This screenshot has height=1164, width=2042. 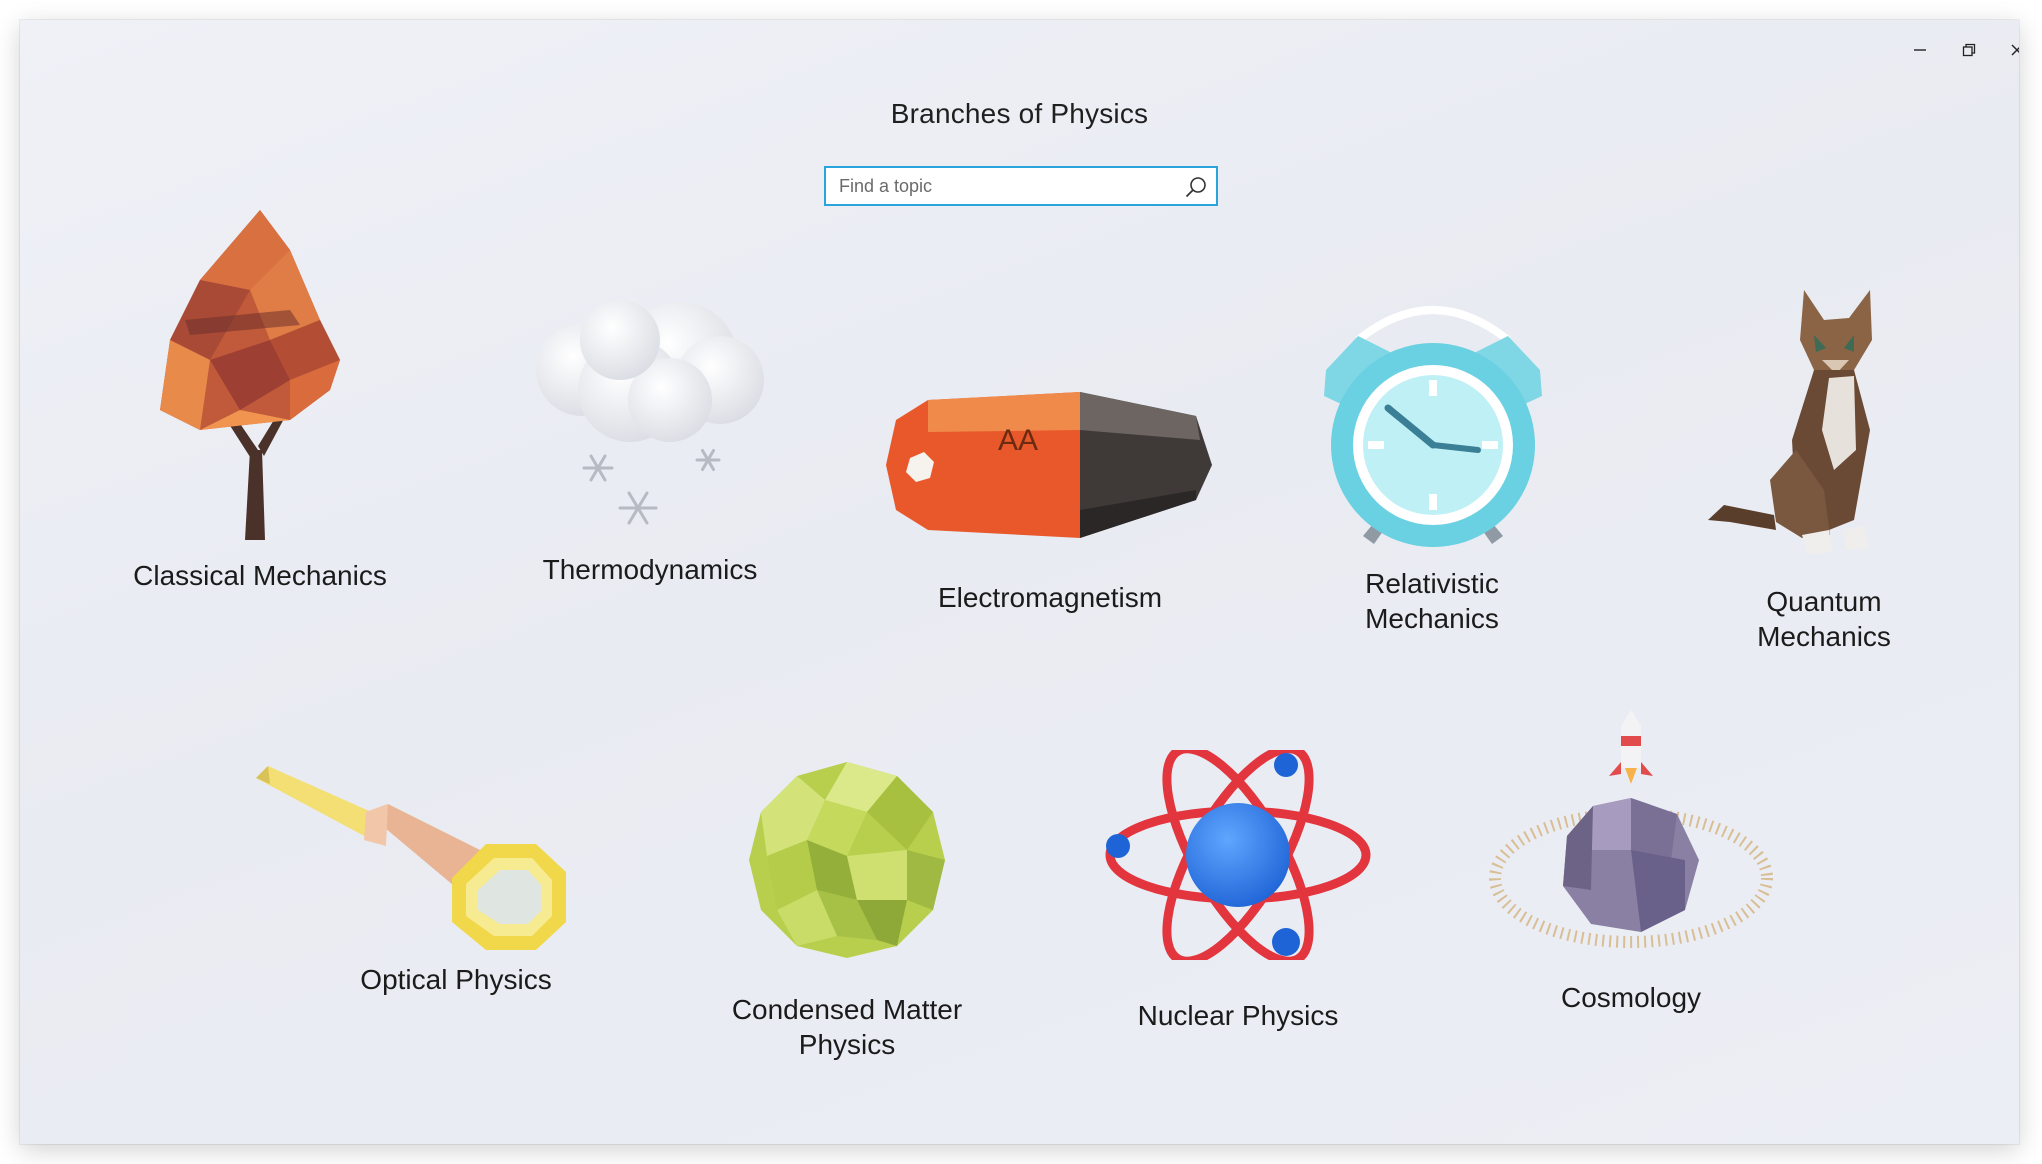 I want to click on topic-tile-quantum-mechanics: Quantum Mechanics, so click(x=1824, y=480).